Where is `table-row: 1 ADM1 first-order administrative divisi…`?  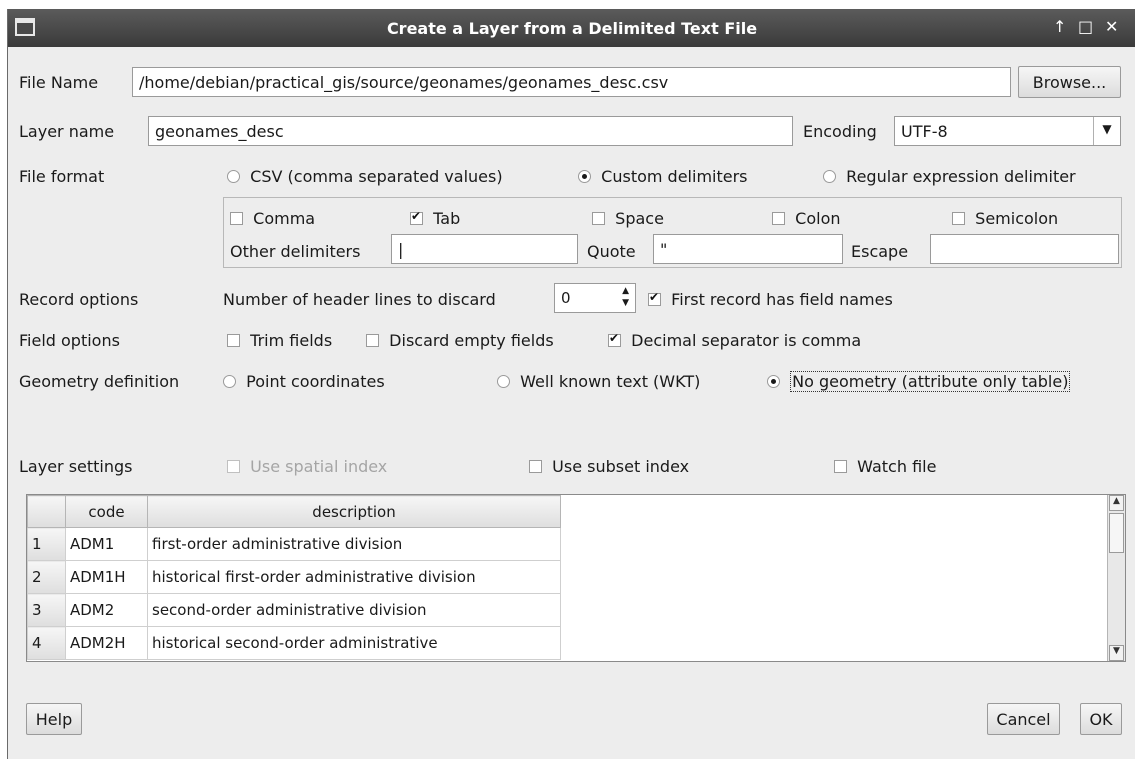
table-row: 1 ADM1 first-order administrative divisi… is located at coordinates (294, 544).